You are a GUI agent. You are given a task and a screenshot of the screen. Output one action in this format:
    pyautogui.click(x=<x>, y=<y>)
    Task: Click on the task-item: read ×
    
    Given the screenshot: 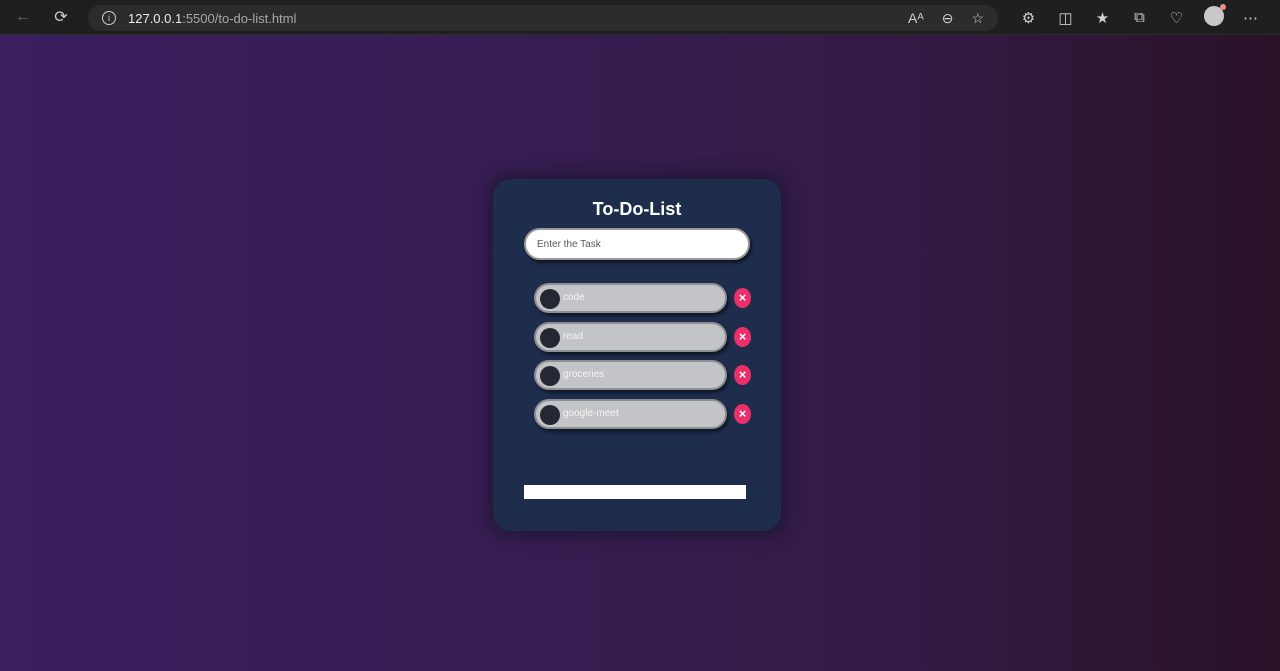 What is the action you would take?
    pyautogui.click(x=644, y=336)
    